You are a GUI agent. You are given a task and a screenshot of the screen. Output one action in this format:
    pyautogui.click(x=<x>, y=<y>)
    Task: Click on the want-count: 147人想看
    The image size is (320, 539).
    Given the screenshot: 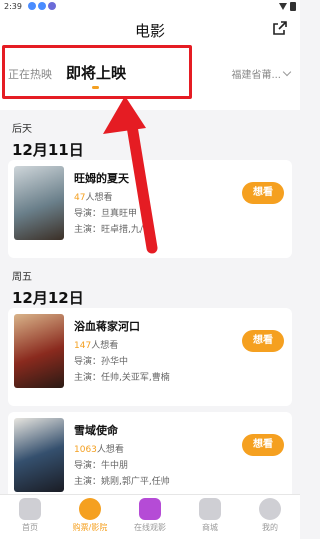 What is the action you would take?
    pyautogui.click(x=96, y=344)
    